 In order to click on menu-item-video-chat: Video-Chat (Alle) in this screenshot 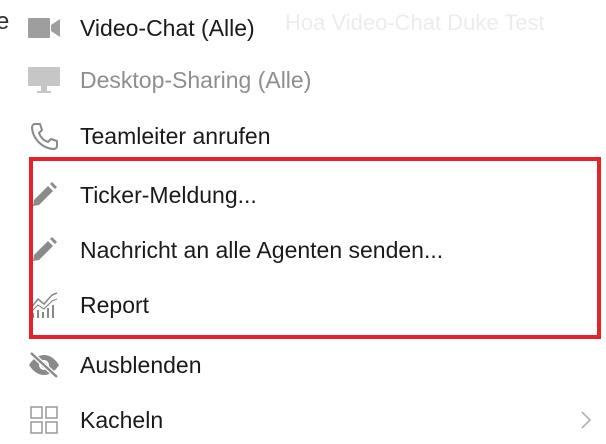, I will do `click(303, 28)`.